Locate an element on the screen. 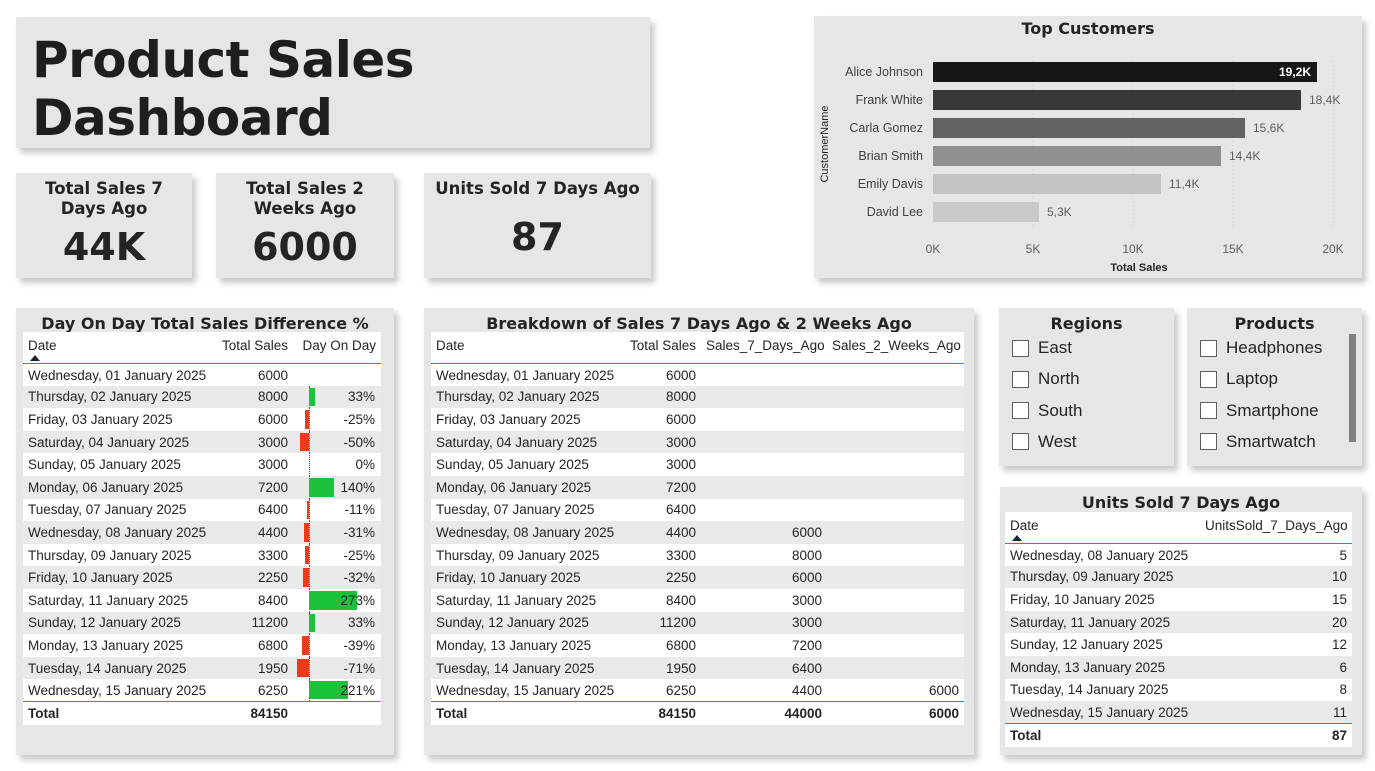 The image size is (1375, 771). column-header-sales-7-days-ago: Sales_7_Days_Ago is located at coordinates (764, 347).